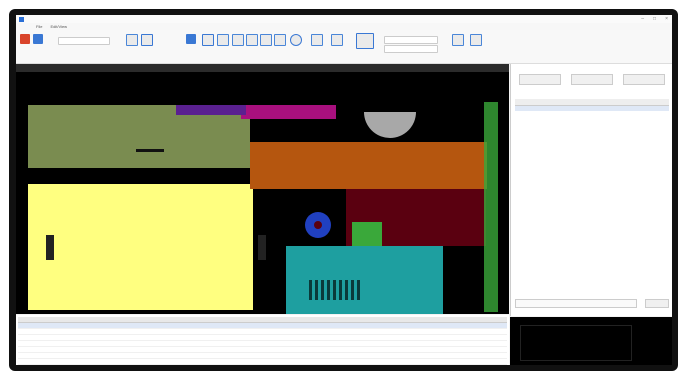 This screenshot has width=687, height=380. What do you see at coordinates (657, 303) in the screenshot?
I see `side-search-button` at bounding box center [657, 303].